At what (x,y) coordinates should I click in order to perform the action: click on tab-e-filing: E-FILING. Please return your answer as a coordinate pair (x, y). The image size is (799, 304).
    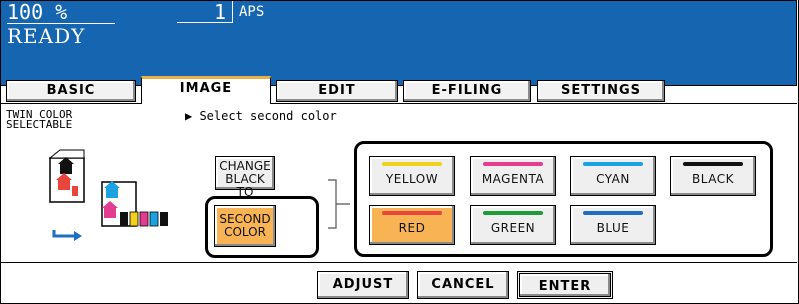
    Looking at the image, I should click on (467, 91).